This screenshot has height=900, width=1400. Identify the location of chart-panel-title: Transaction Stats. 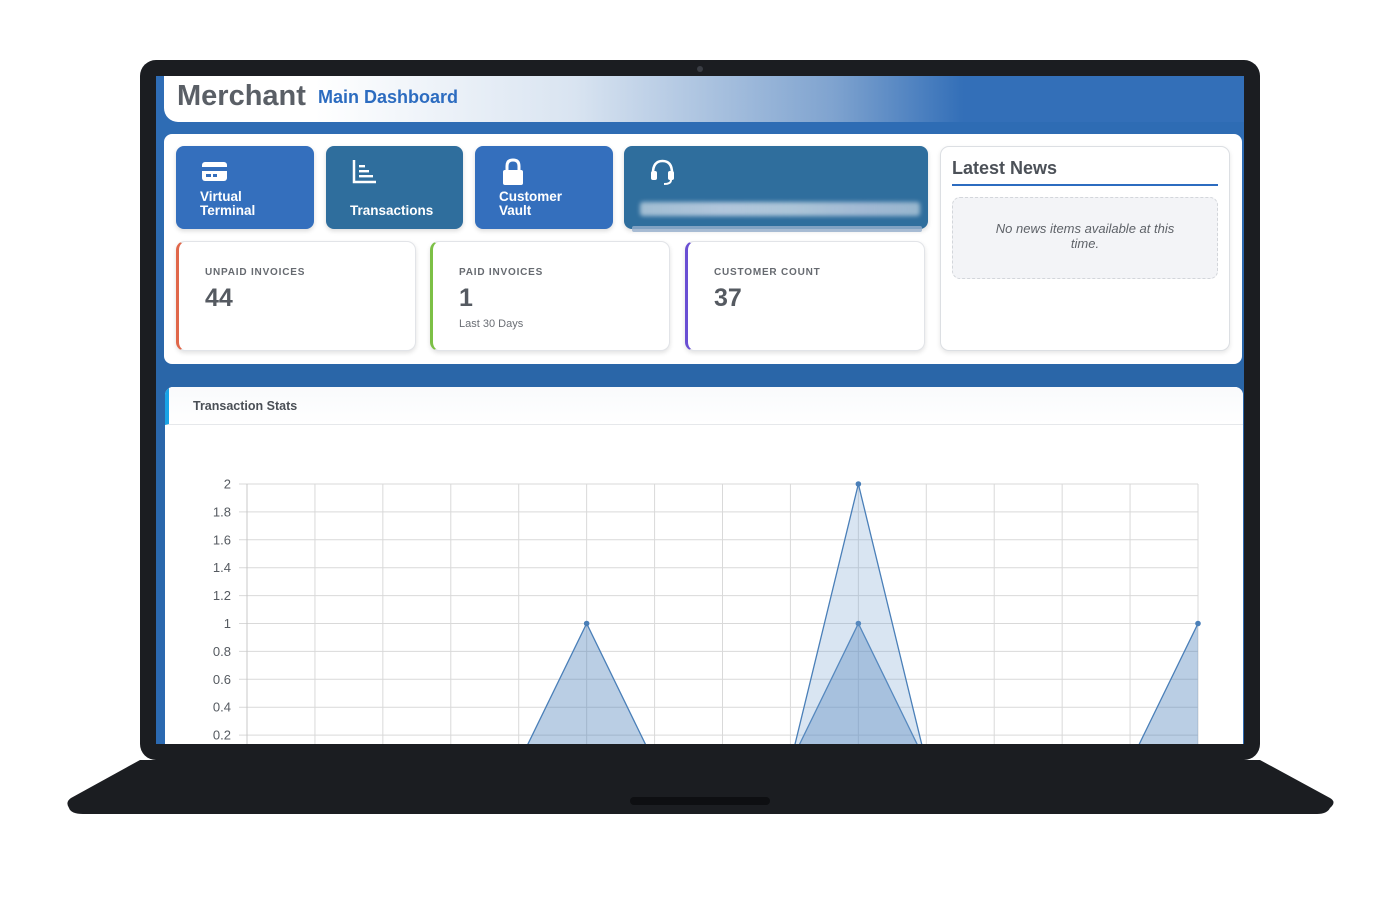
(245, 406).